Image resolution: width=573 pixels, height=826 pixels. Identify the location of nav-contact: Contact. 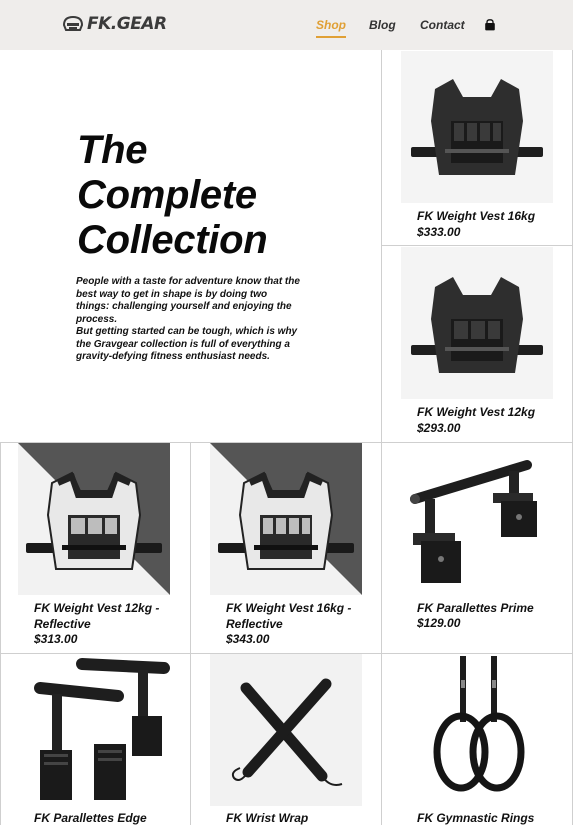
(442, 25).